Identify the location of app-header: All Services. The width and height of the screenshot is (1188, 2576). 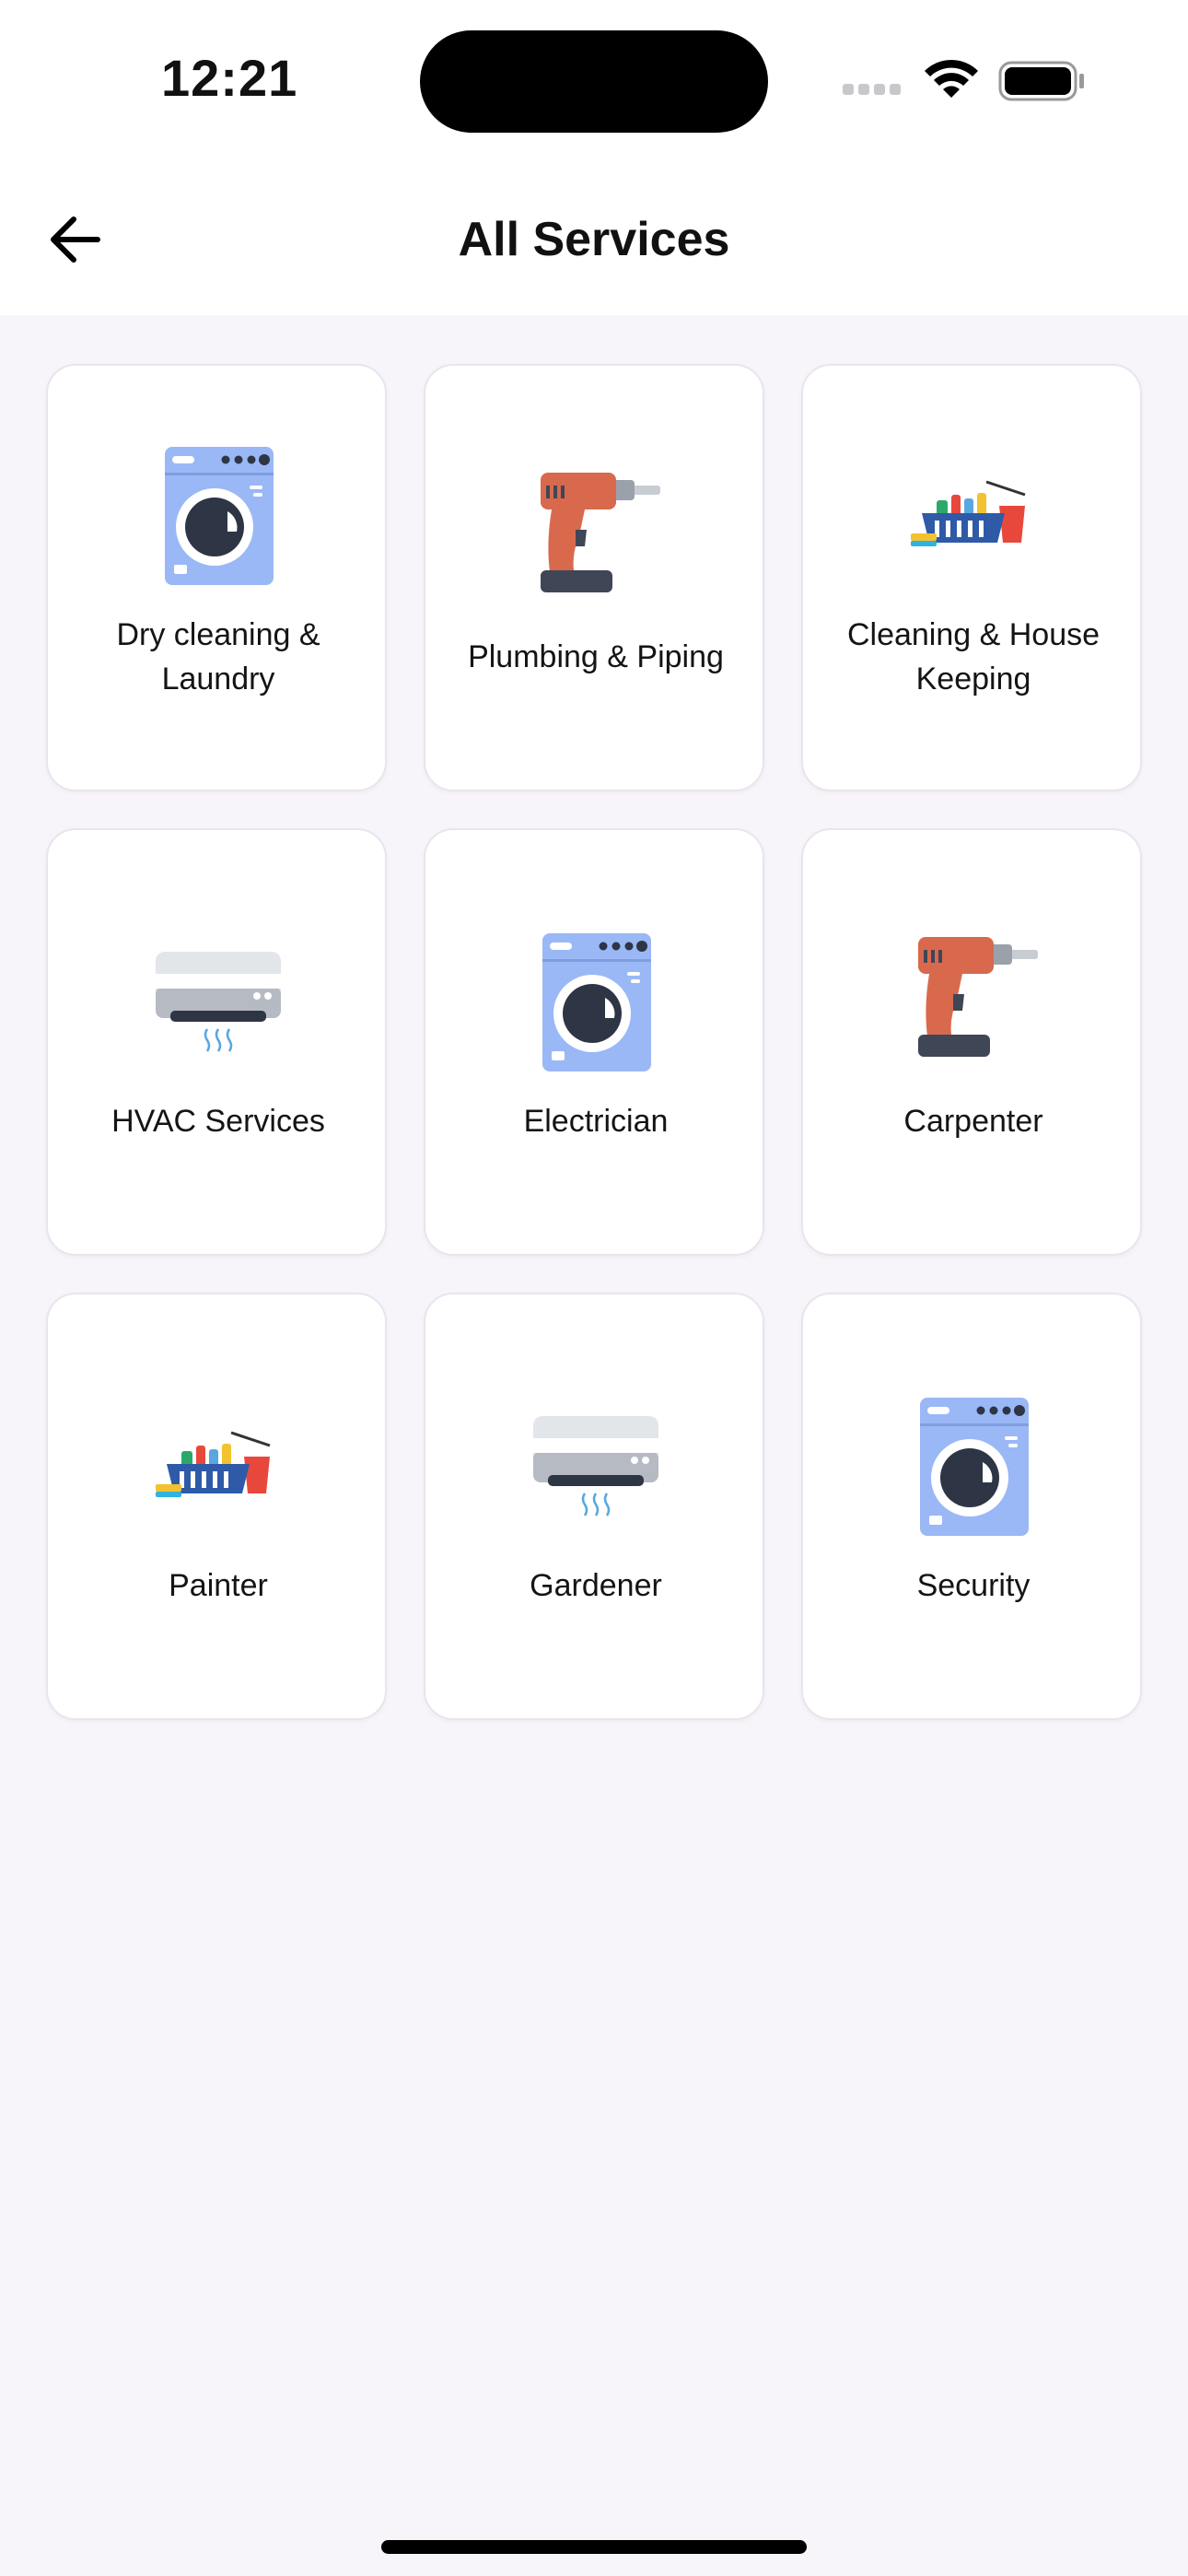
(594, 236).